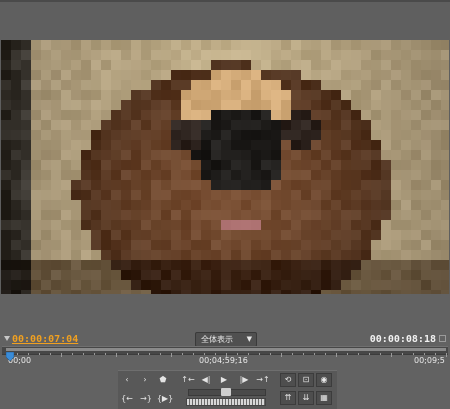  What do you see at coordinates (306, 398) in the screenshot?
I see `extract-icon: ⇊` at bounding box center [306, 398].